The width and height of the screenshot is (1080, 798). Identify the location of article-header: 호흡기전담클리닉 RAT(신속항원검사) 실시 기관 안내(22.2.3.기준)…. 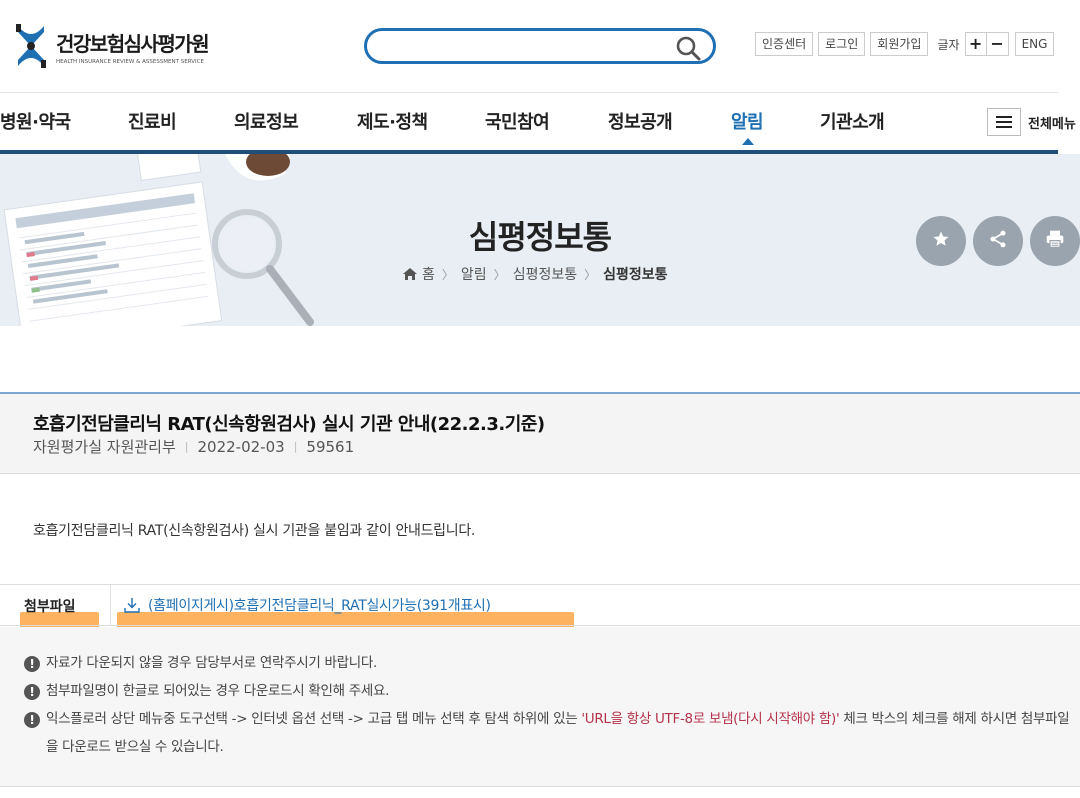
(540, 434).